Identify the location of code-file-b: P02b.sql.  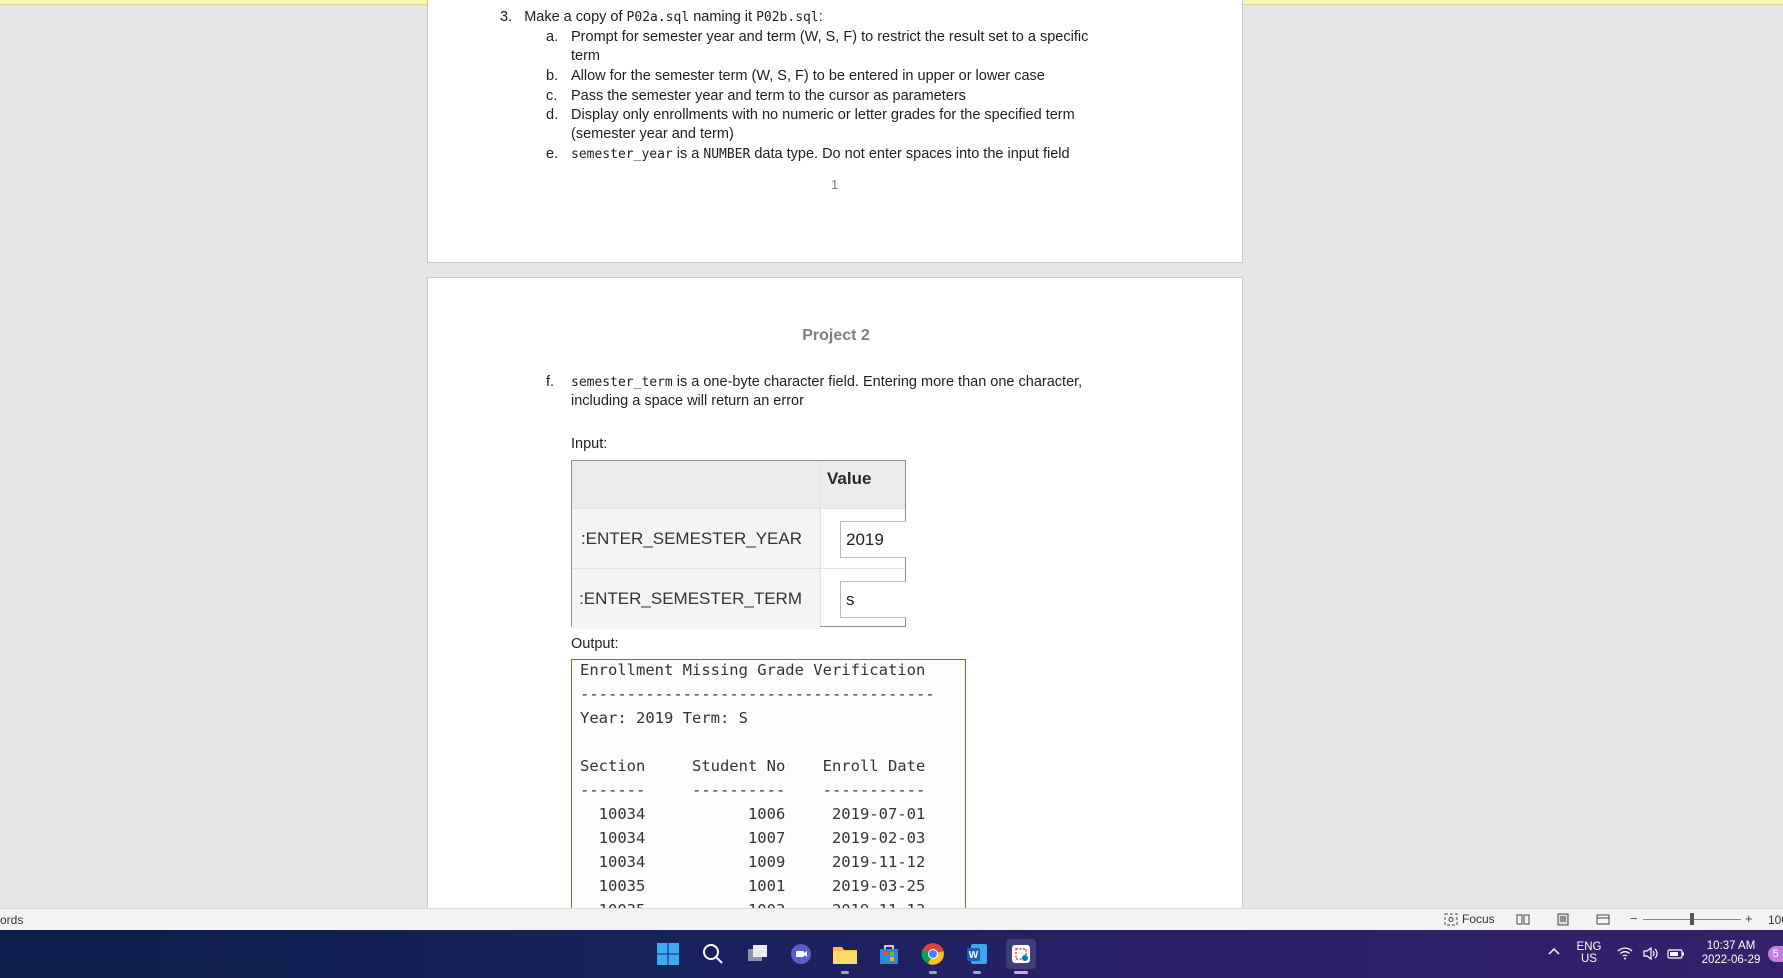
(787, 17).